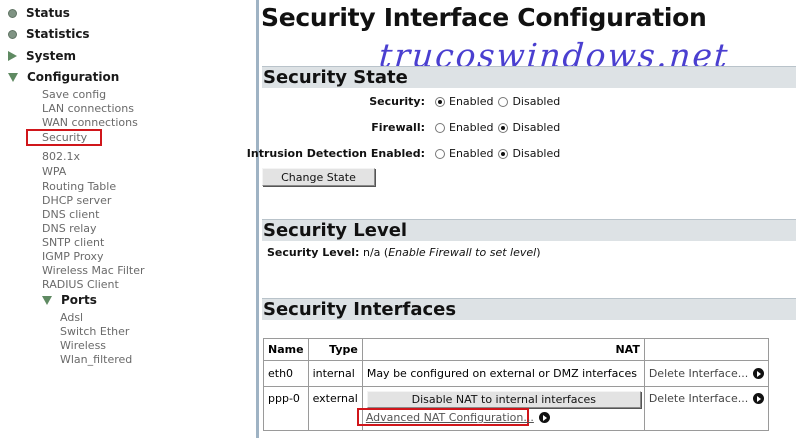 This screenshot has height=438, width=800. What do you see at coordinates (12, 56) in the screenshot?
I see `expand-arrow-icon` at bounding box center [12, 56].